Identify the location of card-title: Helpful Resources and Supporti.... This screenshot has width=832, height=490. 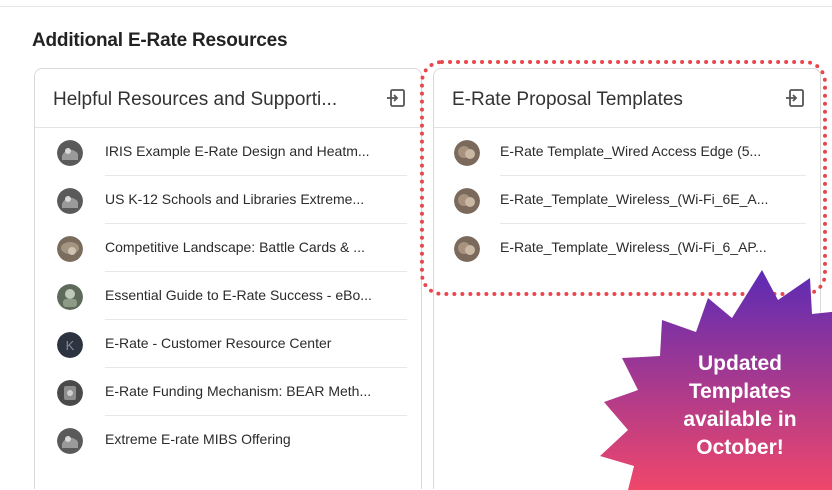
(195, 100).